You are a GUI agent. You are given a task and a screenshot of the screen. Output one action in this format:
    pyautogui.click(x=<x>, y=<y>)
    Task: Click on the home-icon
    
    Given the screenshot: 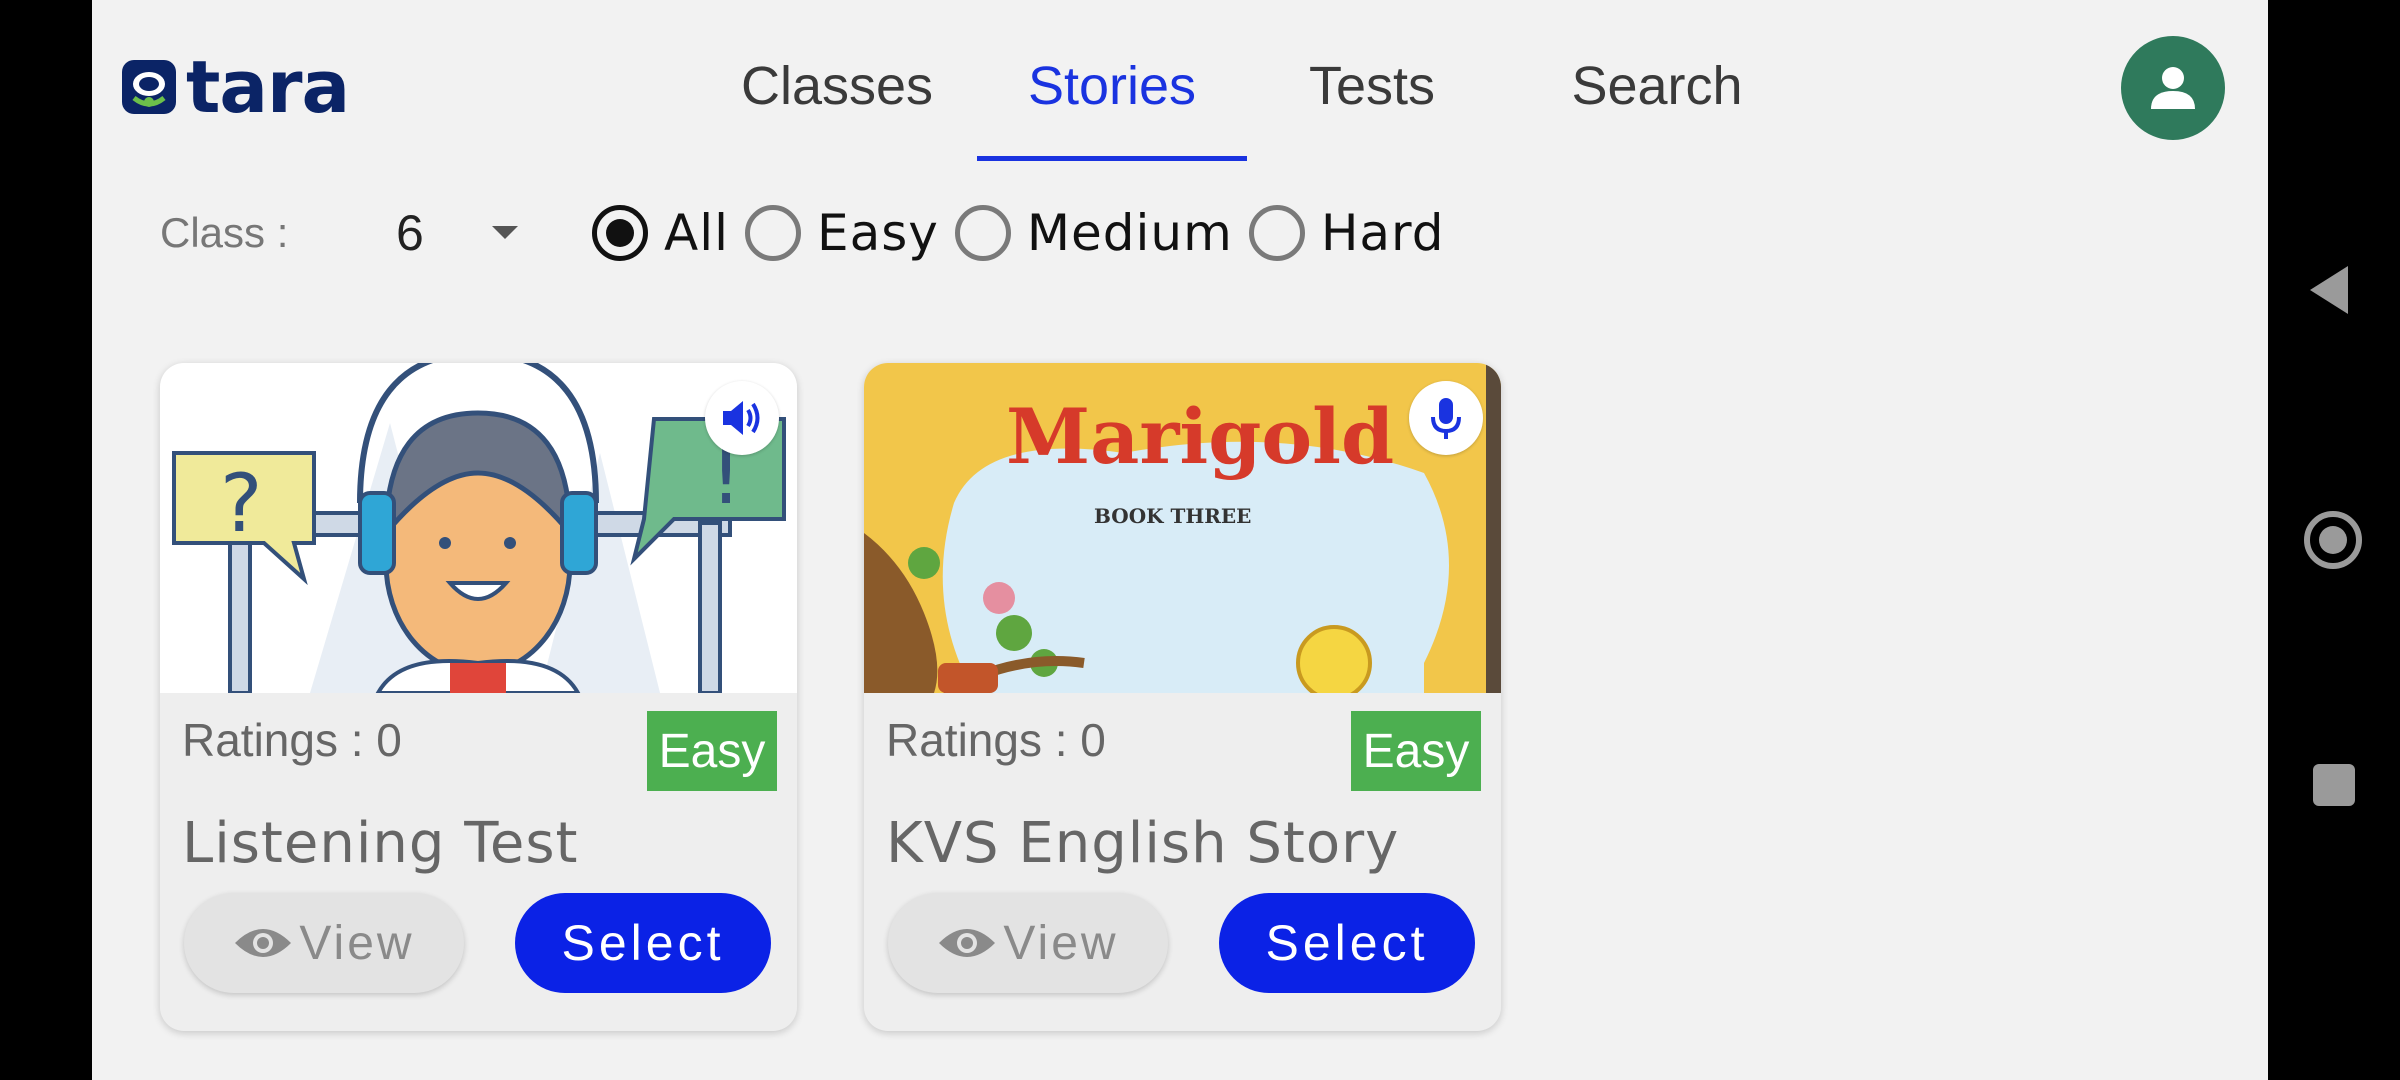 What is the action you would take?
    pyautogui.click(x=2333, y=540)
    